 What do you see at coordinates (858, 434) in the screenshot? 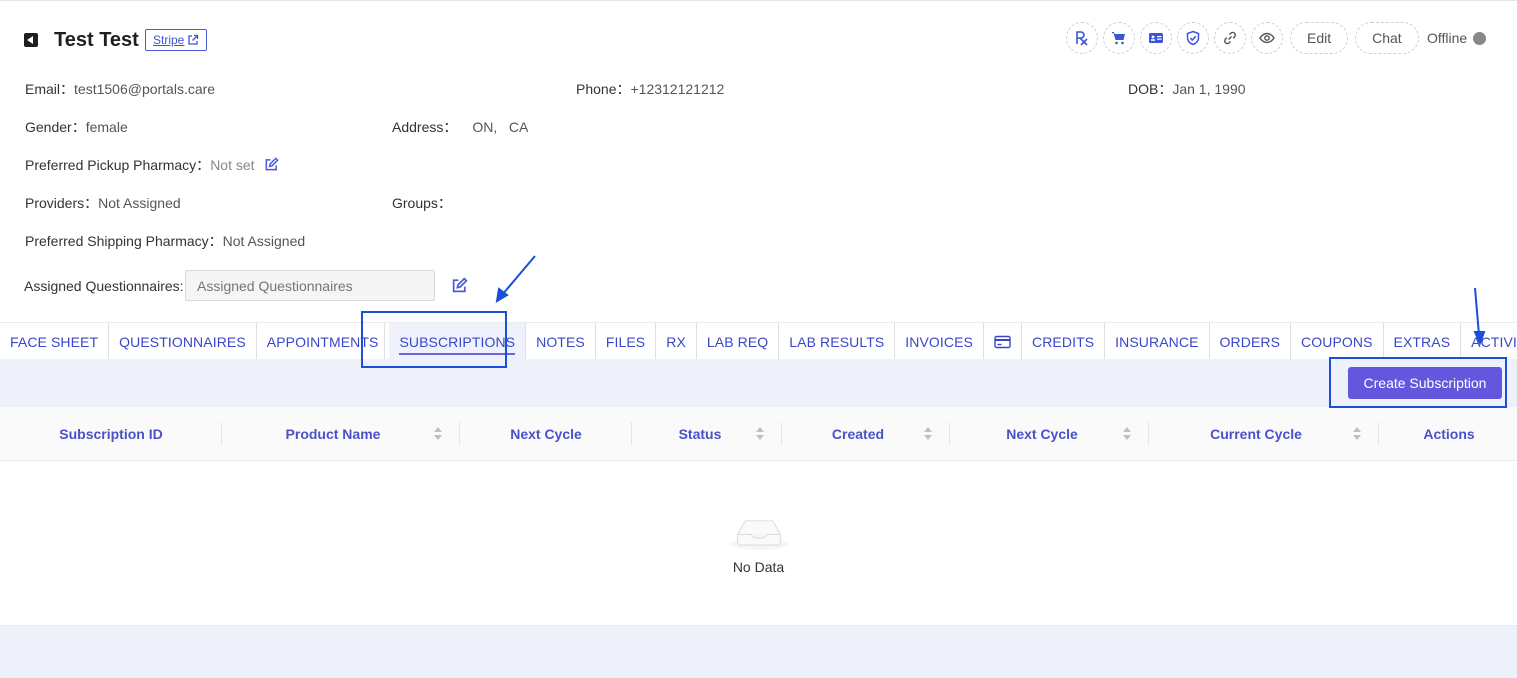
I see `column-created: Created` at bounding box center [858, 434].